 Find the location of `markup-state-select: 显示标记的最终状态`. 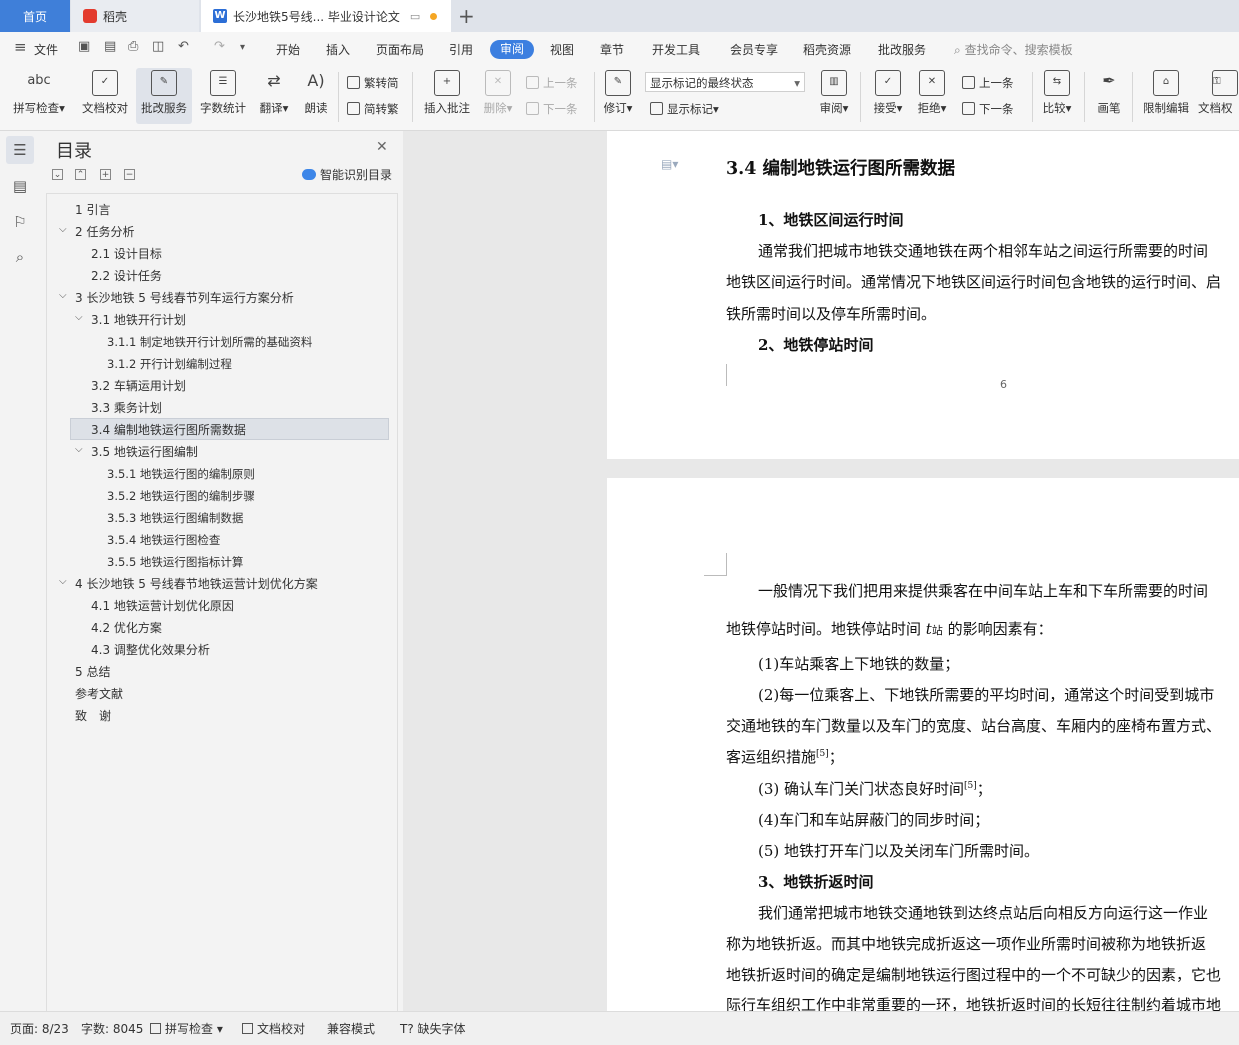

markup-state-select: 显示标记的最终状态 is located at coordinates (725, 82).